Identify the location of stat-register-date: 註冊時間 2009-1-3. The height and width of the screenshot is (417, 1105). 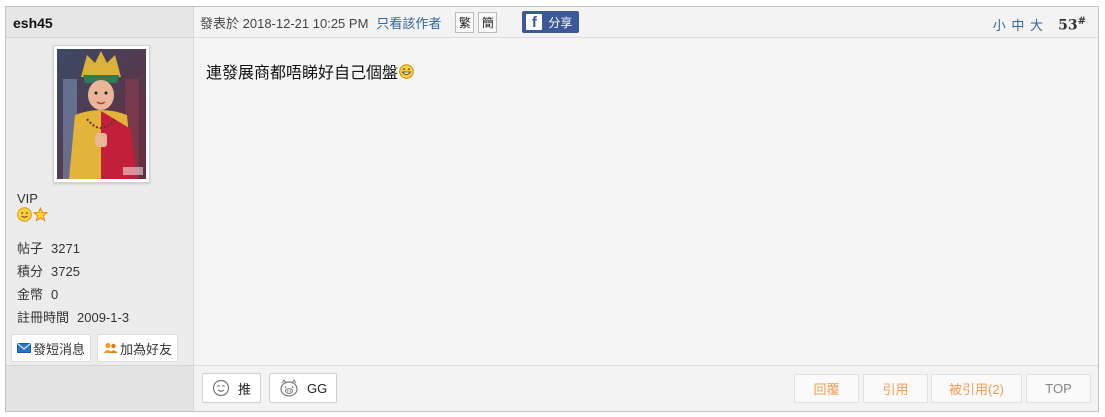
(73, 317).